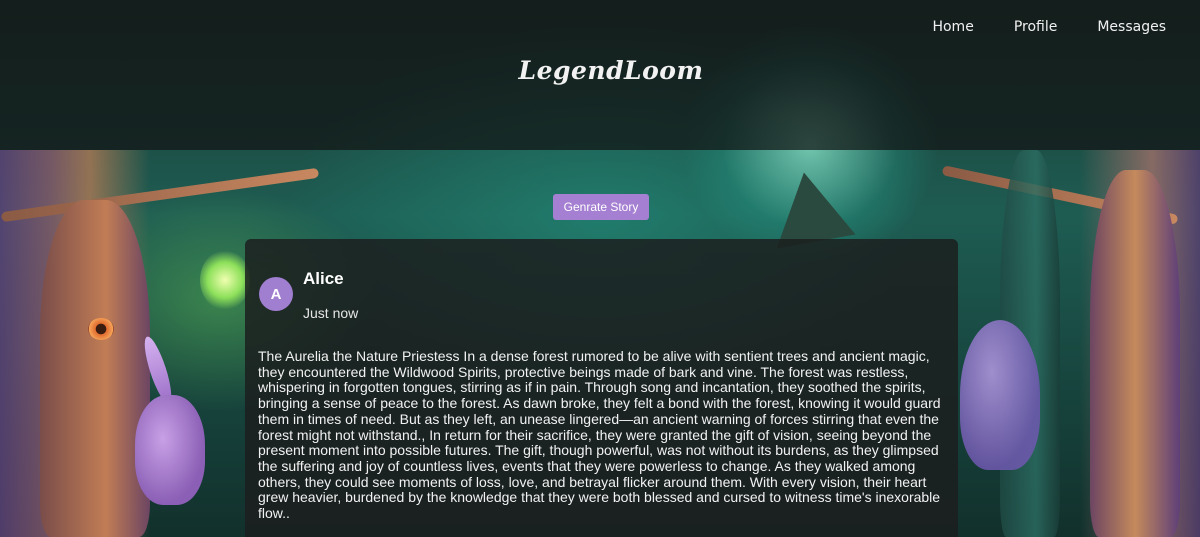  Describe the element at coordinates (952, 27) in the screenshot. I see `nav-home-link: Home` at that location.